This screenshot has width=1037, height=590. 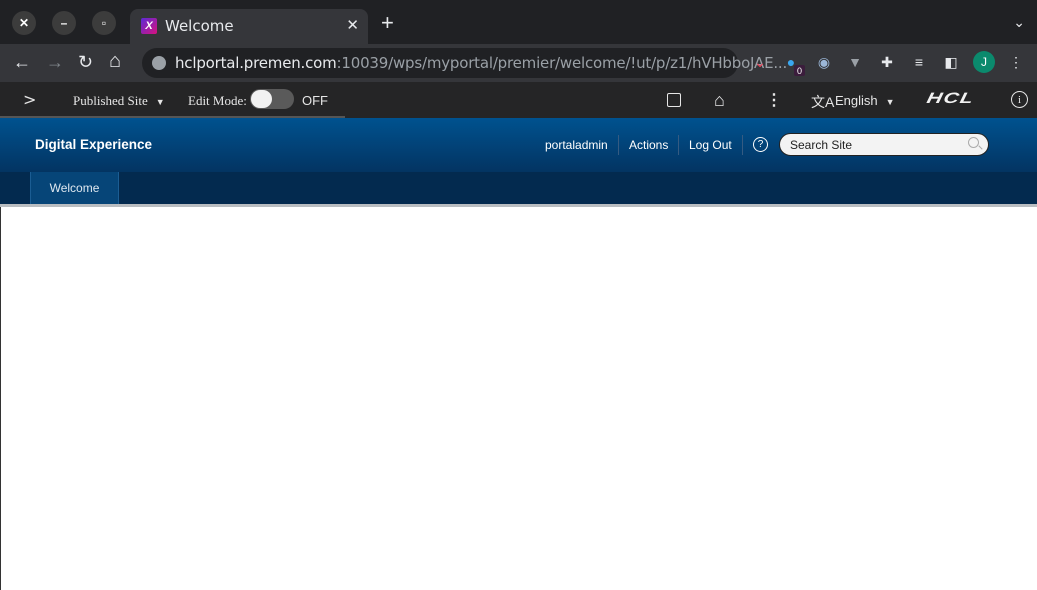 What do you see at coordinates (1019, 22) in the screenshot?
I see `tab-search-chevron-icon: ⌄` at bounding box center [1019, 22].